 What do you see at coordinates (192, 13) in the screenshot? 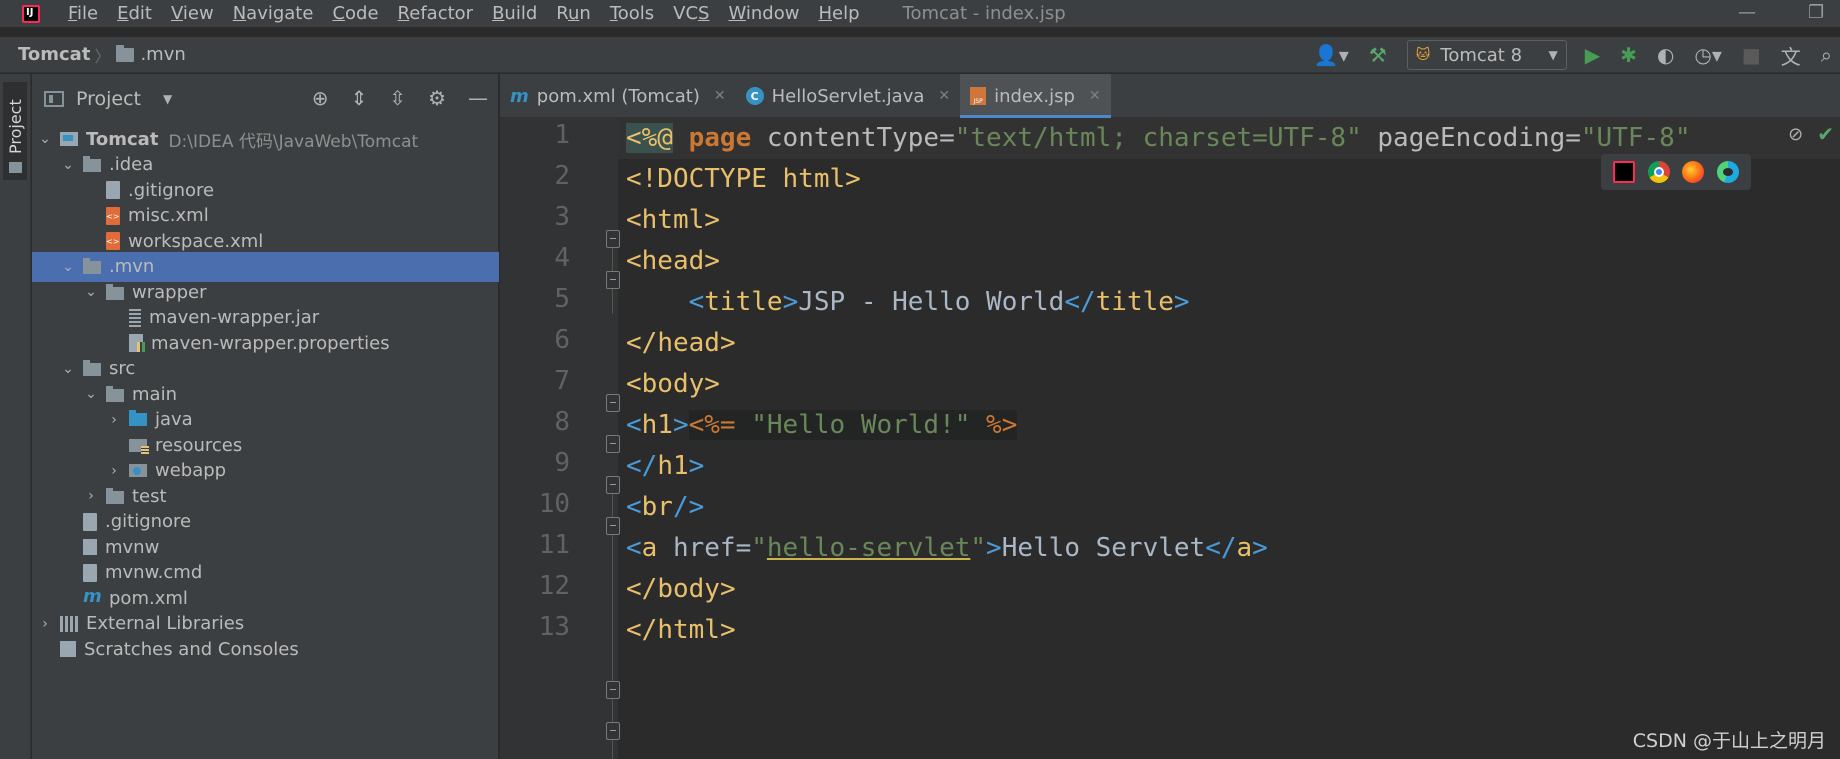
I see `menu-view: View` at bounding box center [192, 13].